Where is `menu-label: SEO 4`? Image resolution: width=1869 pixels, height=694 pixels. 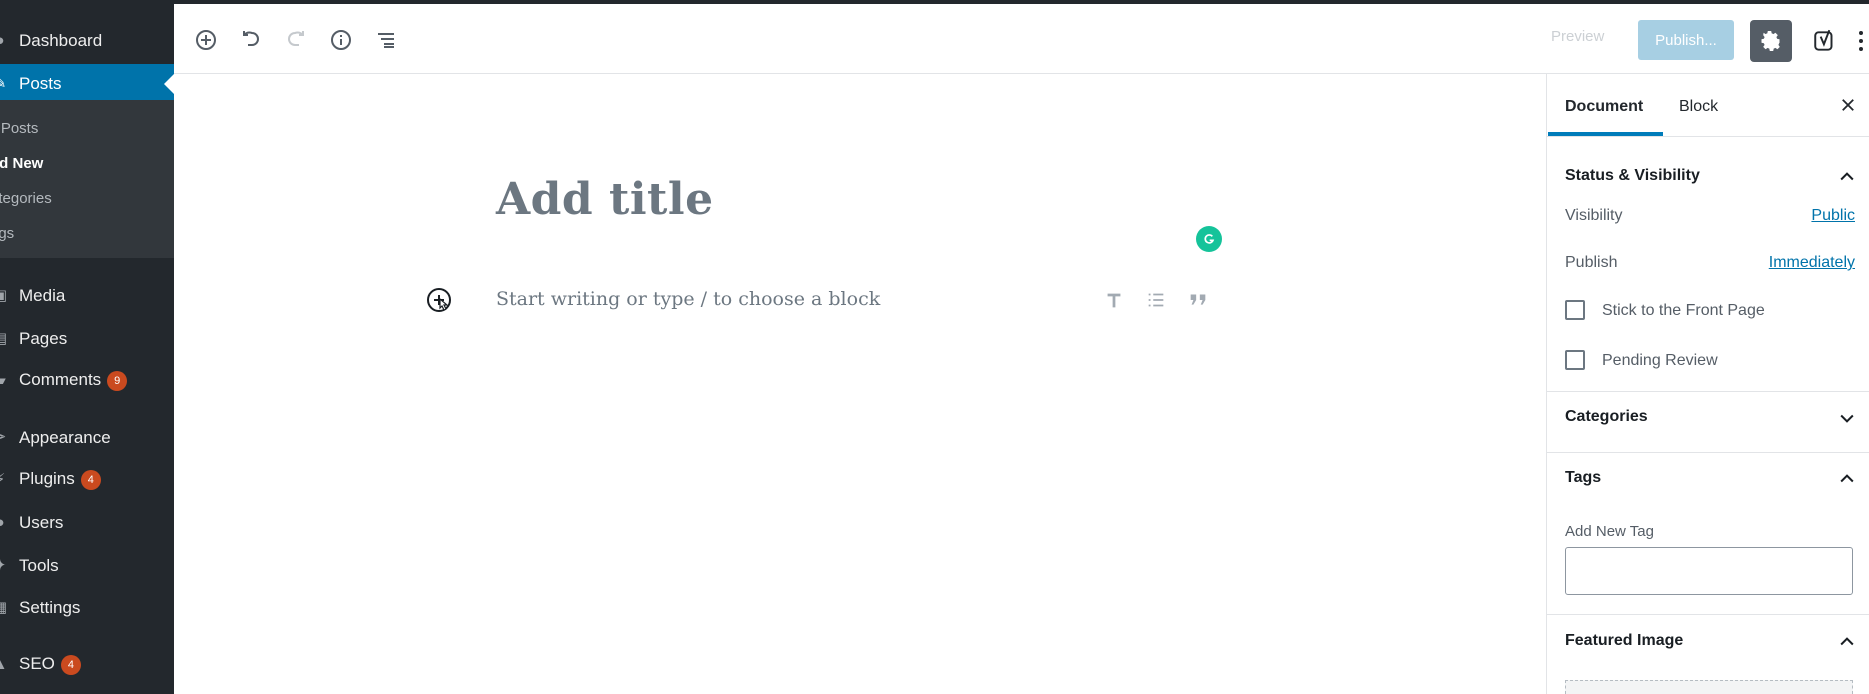
menu-label: SEO 4 is located at coordinates (50, 665).